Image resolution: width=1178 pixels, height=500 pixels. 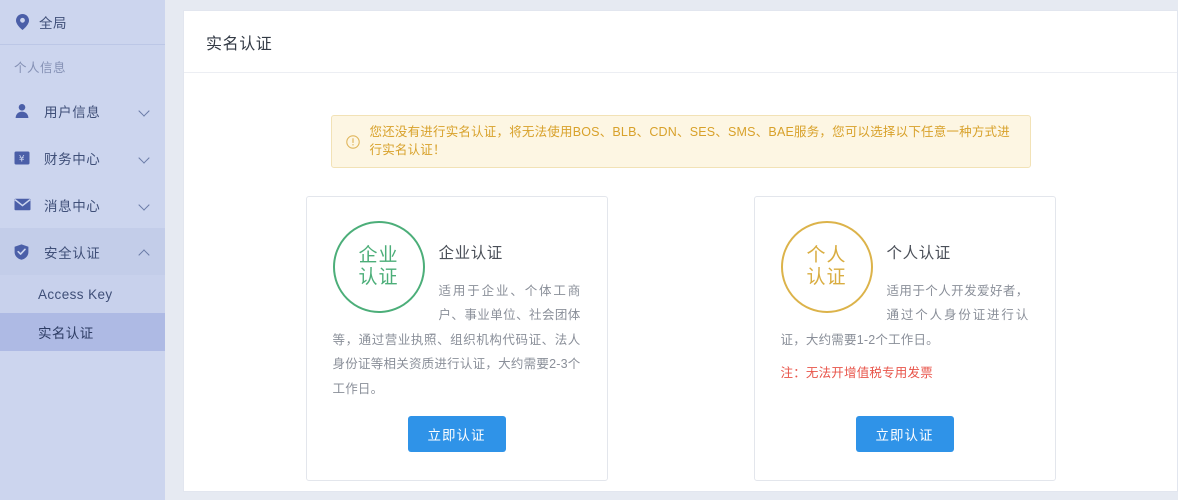 What do you see at coordinates (72, 253) in the screenshot?
I see `sidebar-item-label: 安全认证` at bounding box center [72, 253].